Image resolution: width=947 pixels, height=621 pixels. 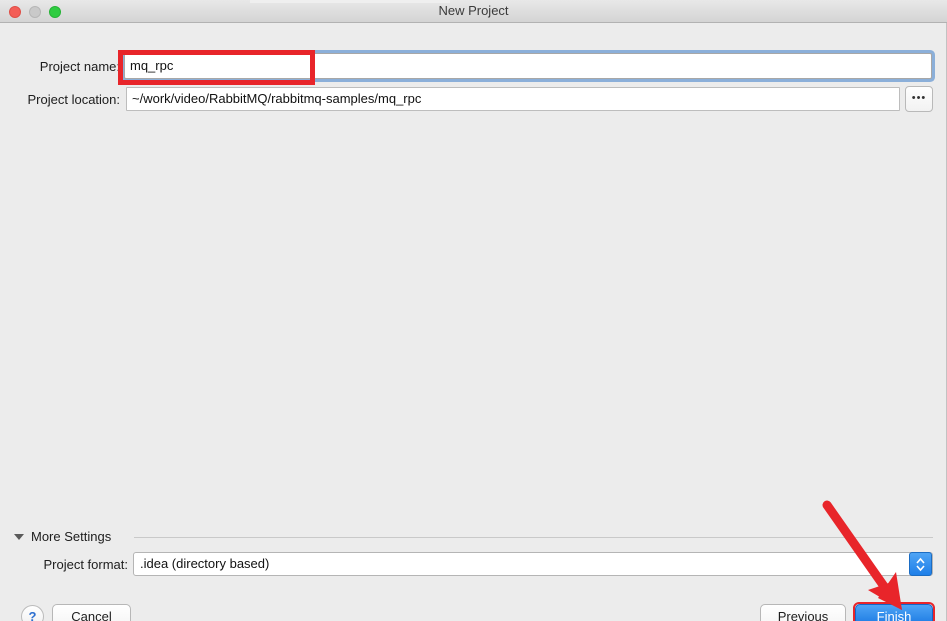 I want to click on window-title: New Project, so click(x=473, y=10).